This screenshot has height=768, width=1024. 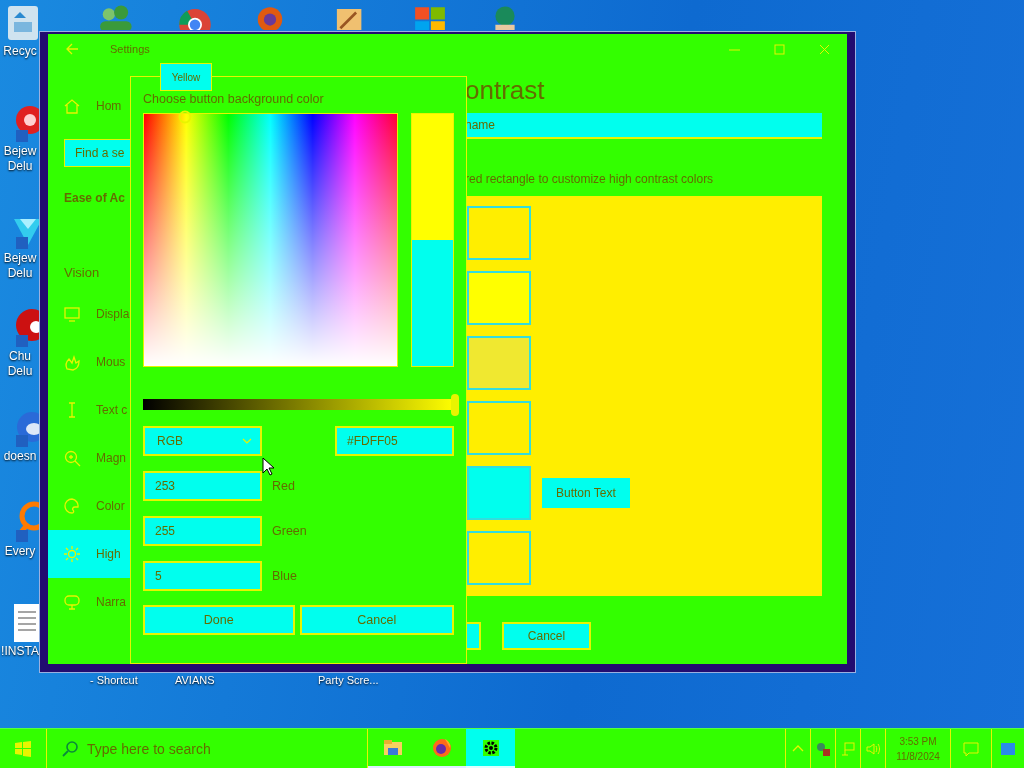 What do you see at coordinates (20, 356) in the screenshot?
I see `desktop-icon-label: Chu` at bounding box center [20, 356].